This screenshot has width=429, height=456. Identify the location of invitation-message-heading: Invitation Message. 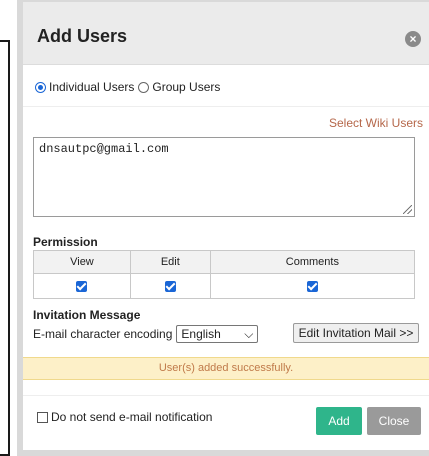
(87, 315).